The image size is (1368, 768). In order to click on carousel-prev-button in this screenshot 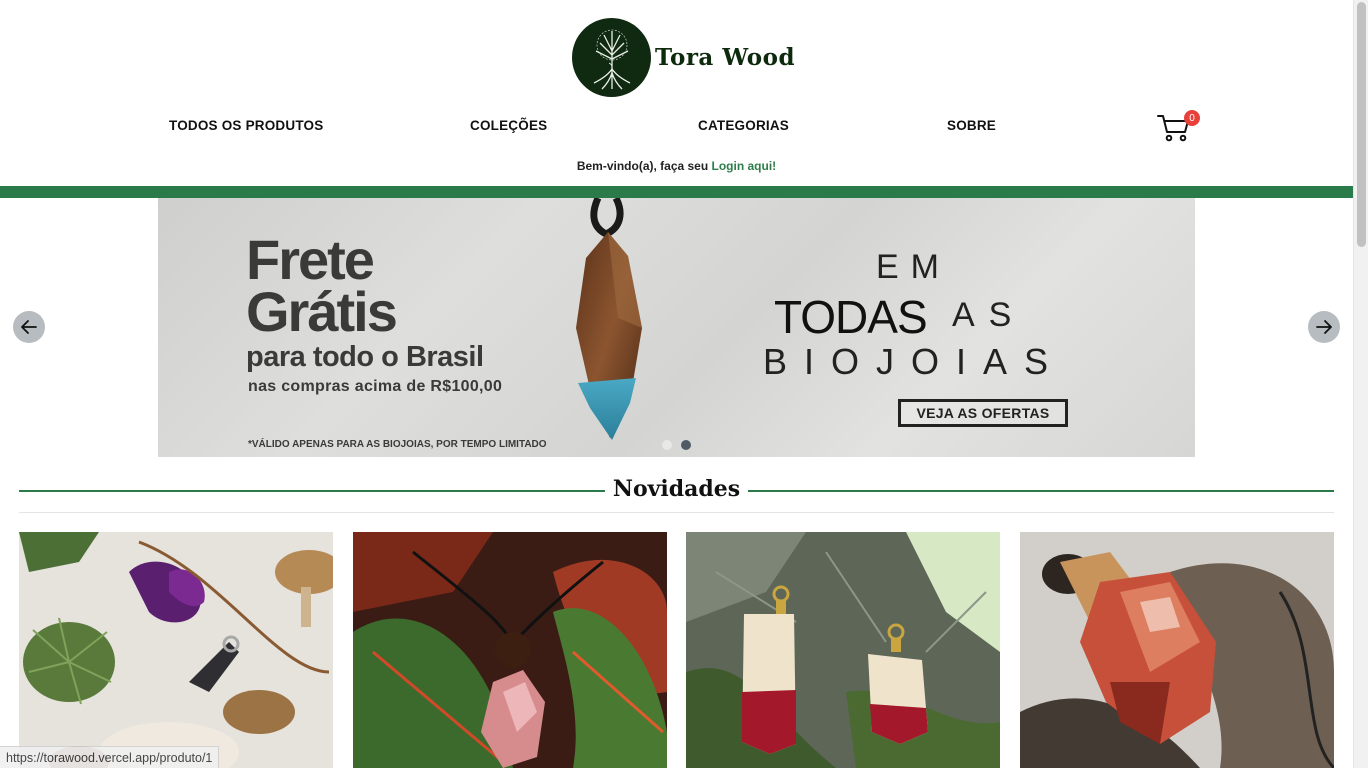, I will do `click(29, 327)`.